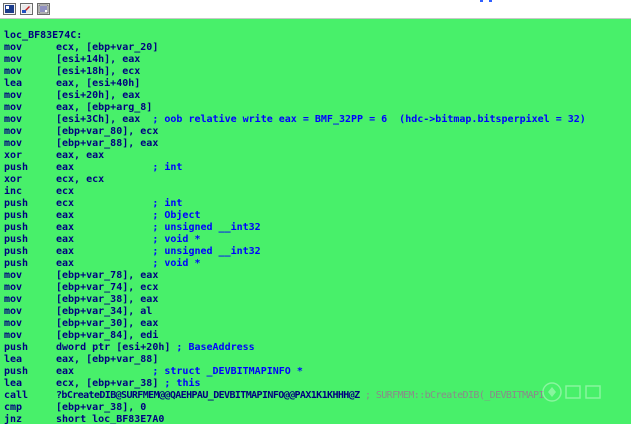 This screenshot has width=631, height=424. Describe the element at coordinates (315, 204) in the screenshot. I see `instruction-line: push ecx ; int` at that location.